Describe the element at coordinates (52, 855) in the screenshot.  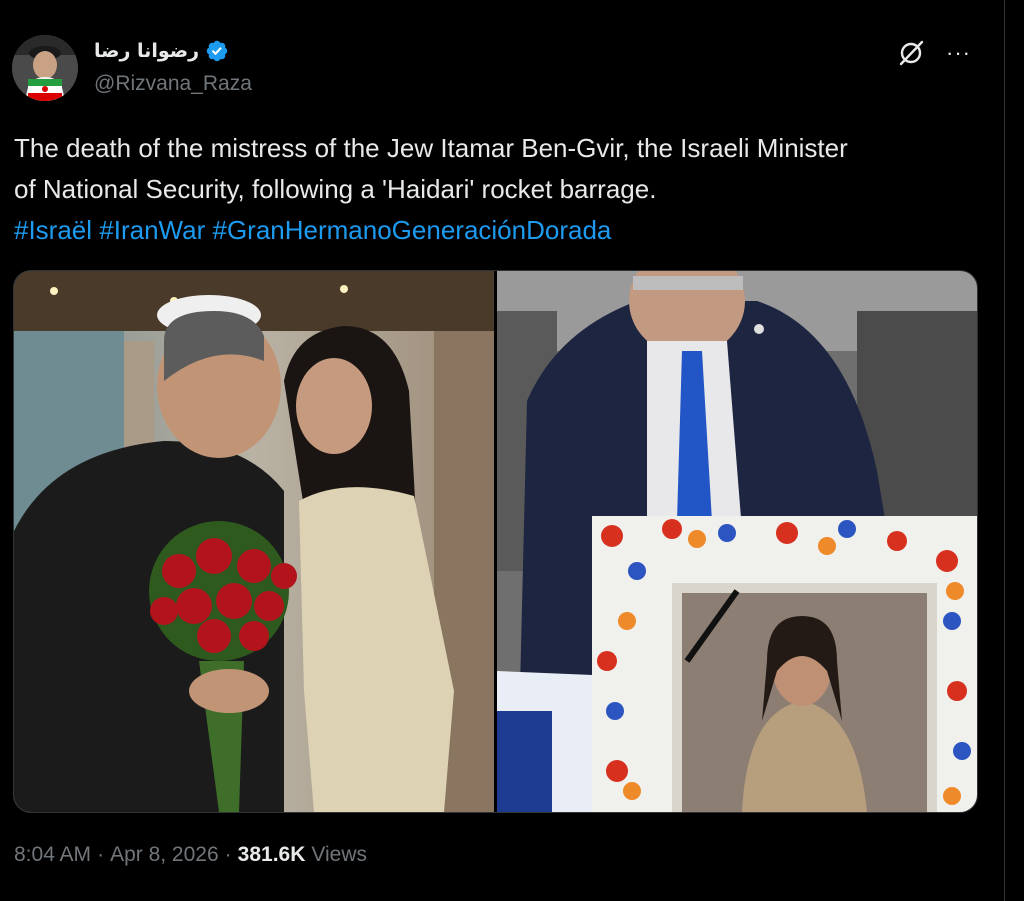
I see `tweet-time: 8:04 AM` at that location.